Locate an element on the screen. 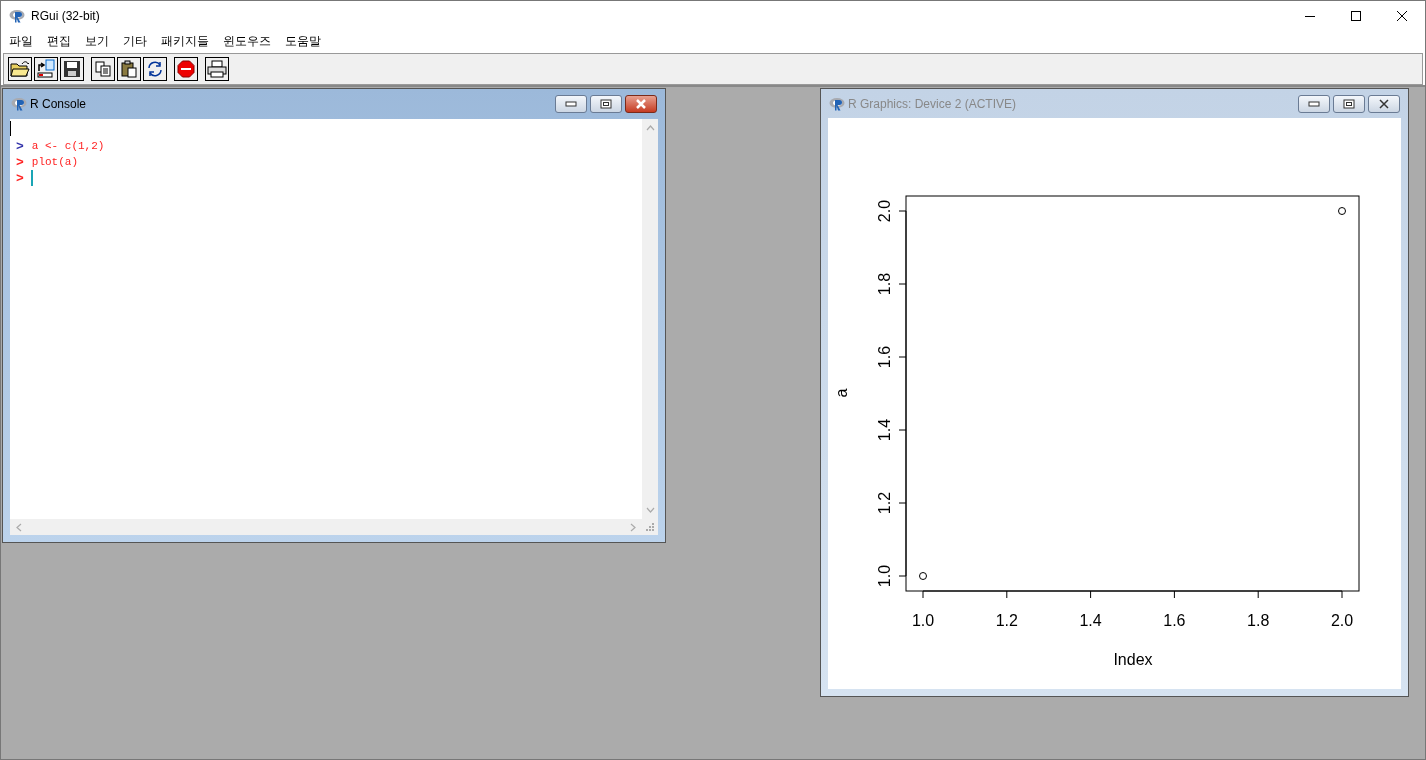  y-tick-label: 1.0 is located at coordinates (884, 576).